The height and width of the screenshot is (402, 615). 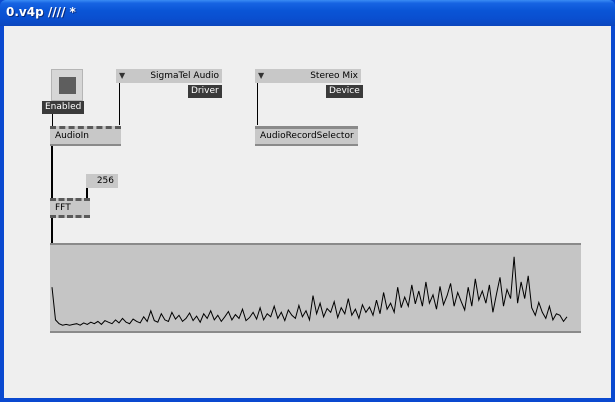 I want to click on wire-audioin-to-fft, so click(x=52, y=170).